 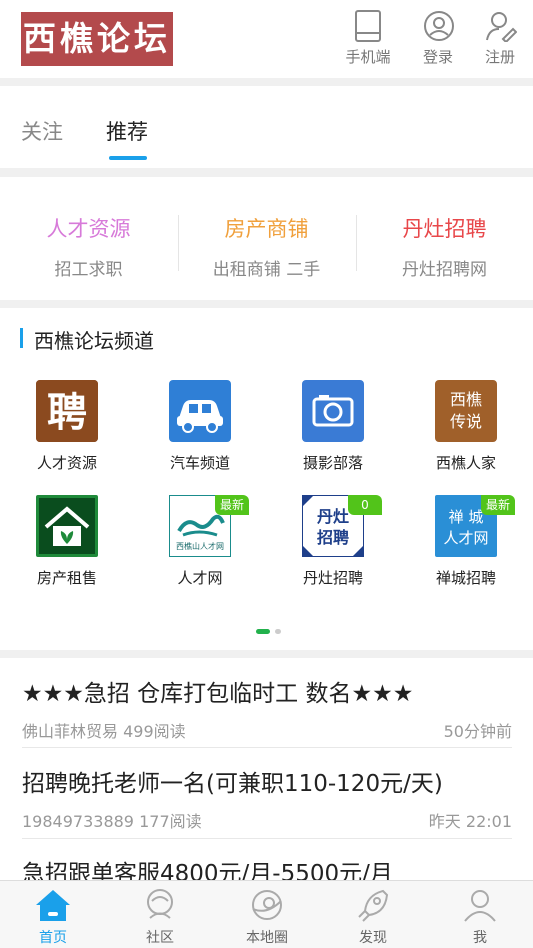 I want to click on quick-link-property: 房产商铺 出租商铺 二手, so click(x=266, y=246).